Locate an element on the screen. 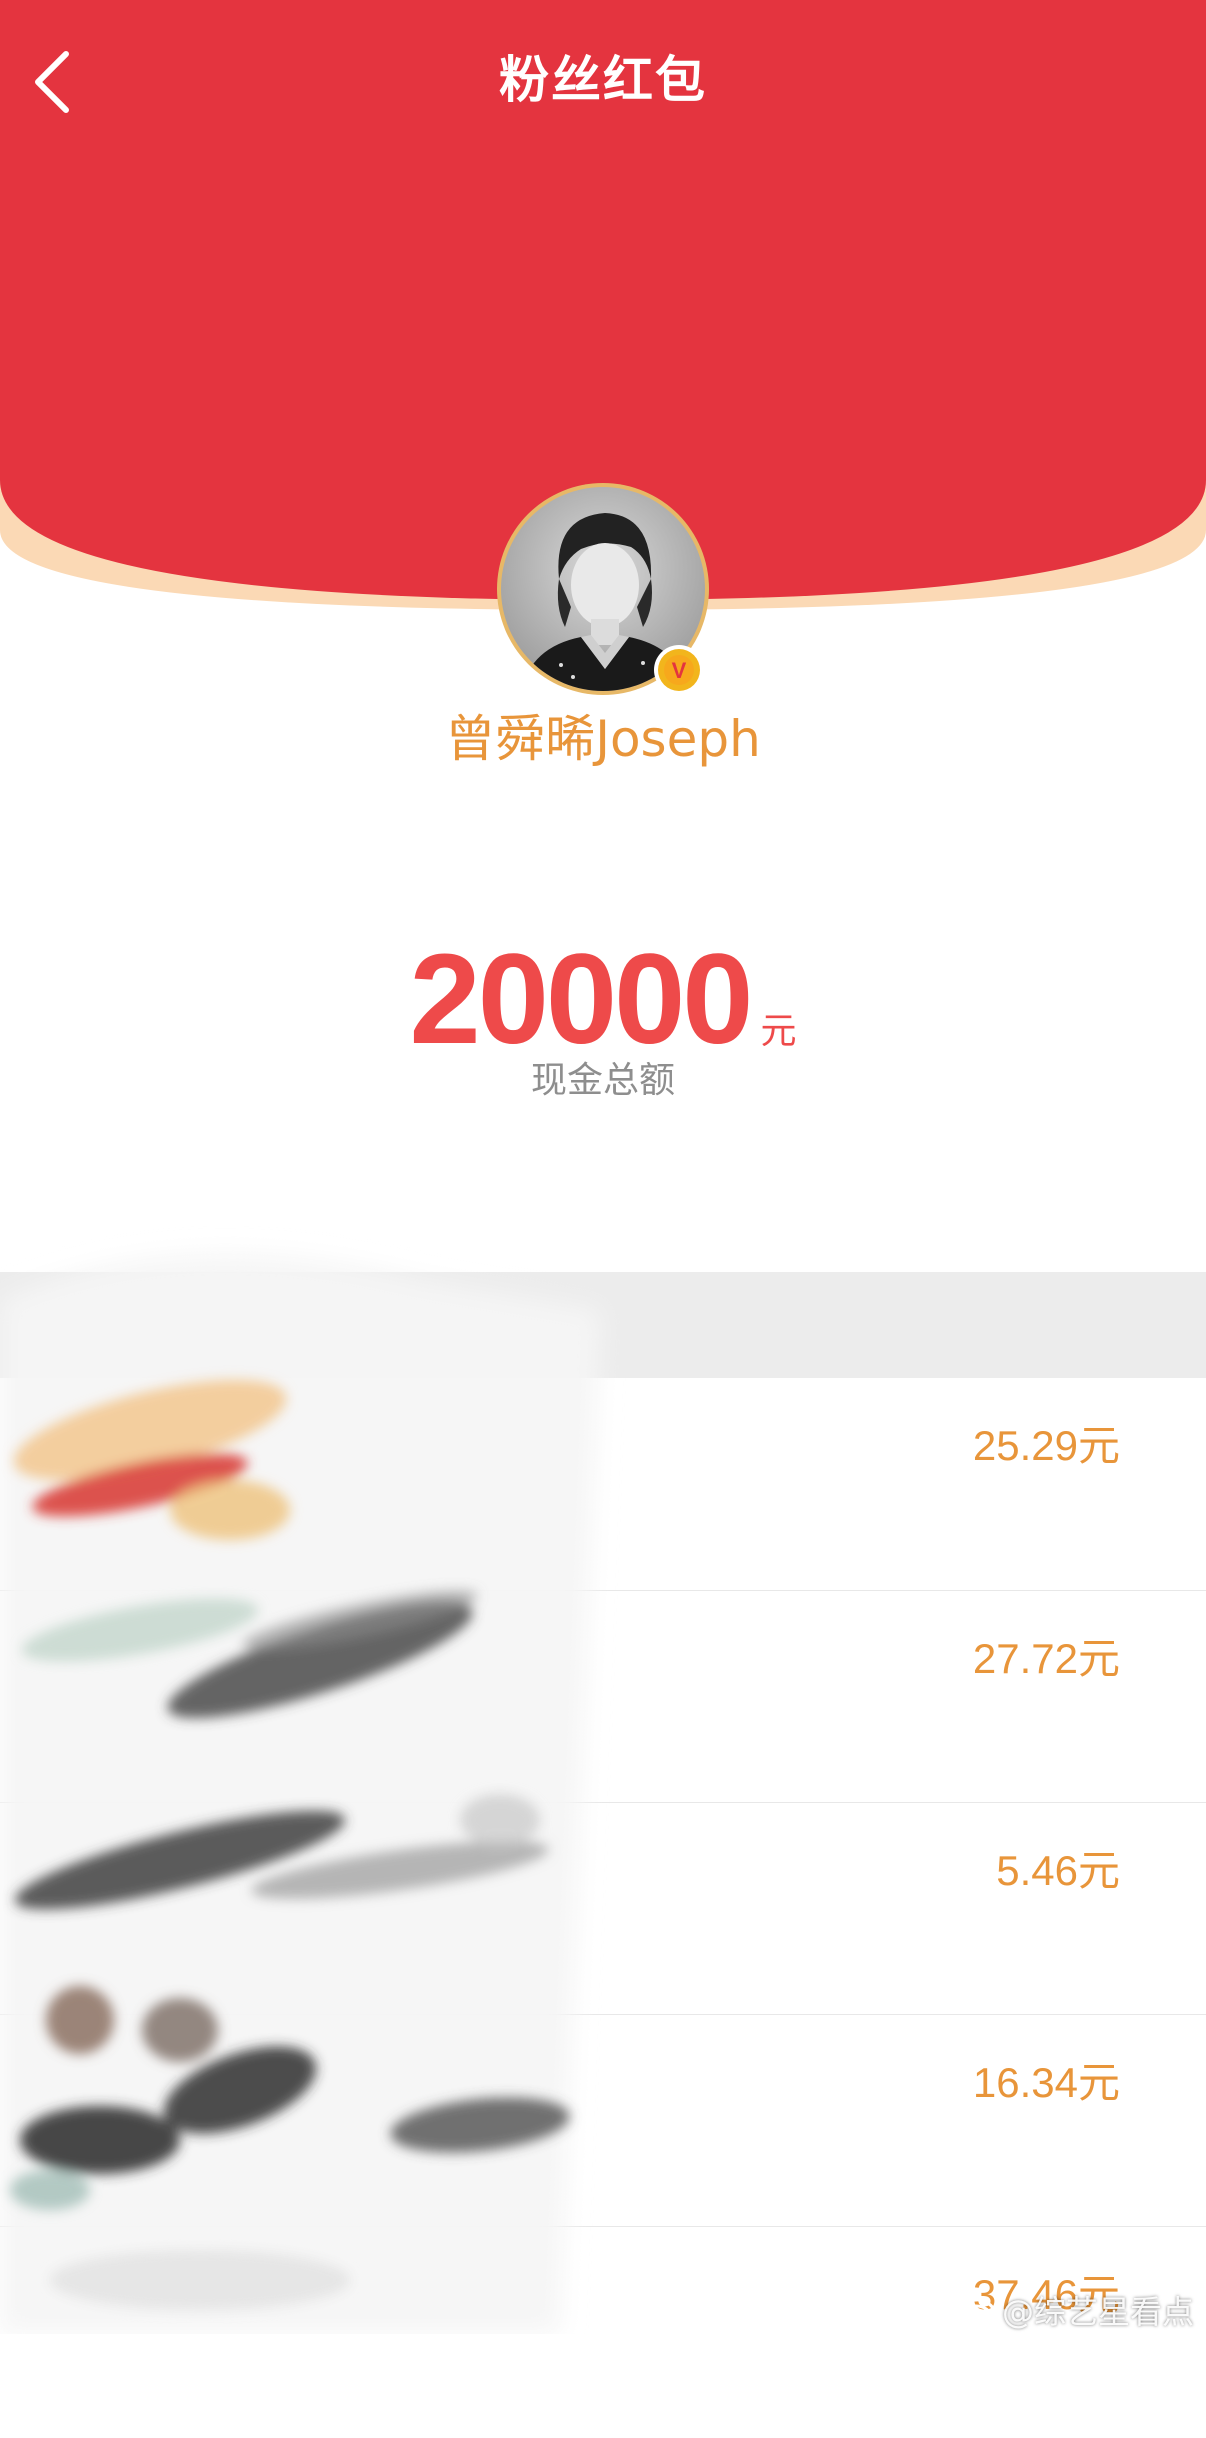  claim-amount: 27.72元 is located at coordinates (1046, 1658).